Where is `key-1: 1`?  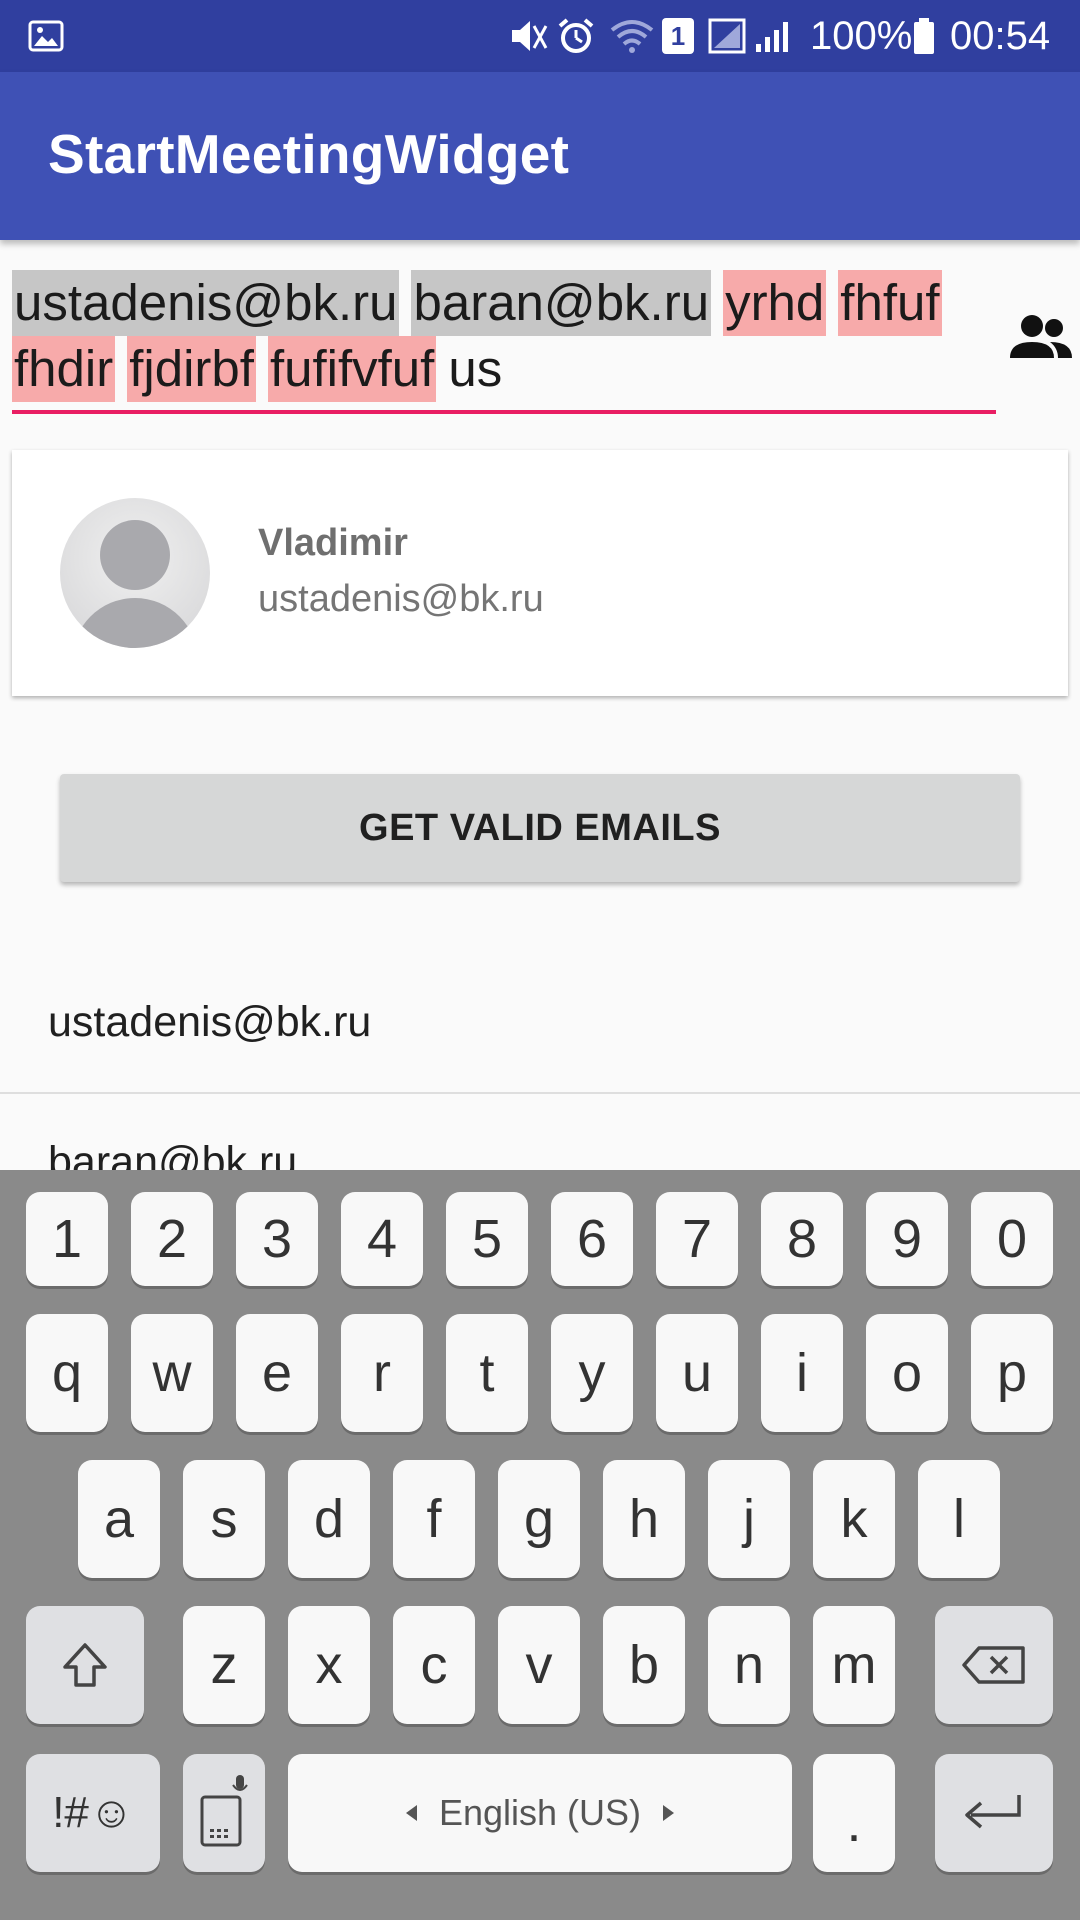 key-1: 1 is located at coordinates (67, 1239).